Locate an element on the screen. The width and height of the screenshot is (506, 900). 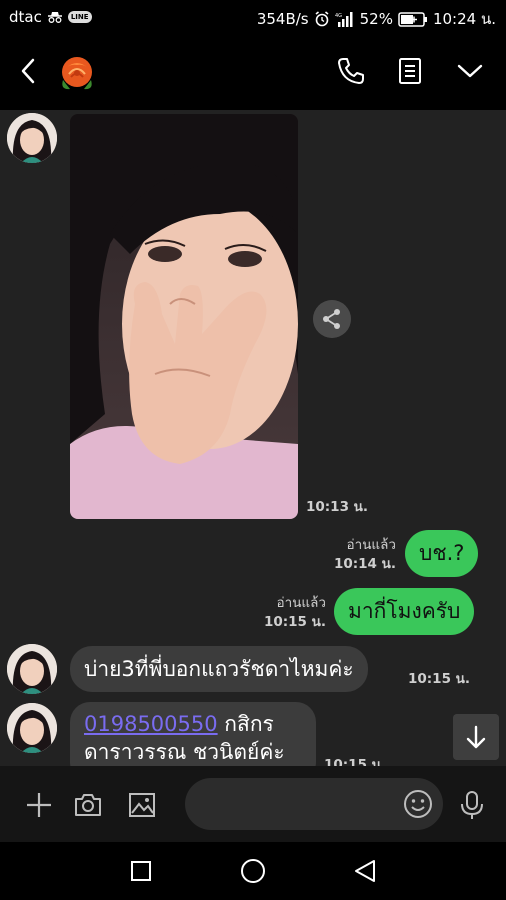
plus-icon is located at coordinates (39, 805).